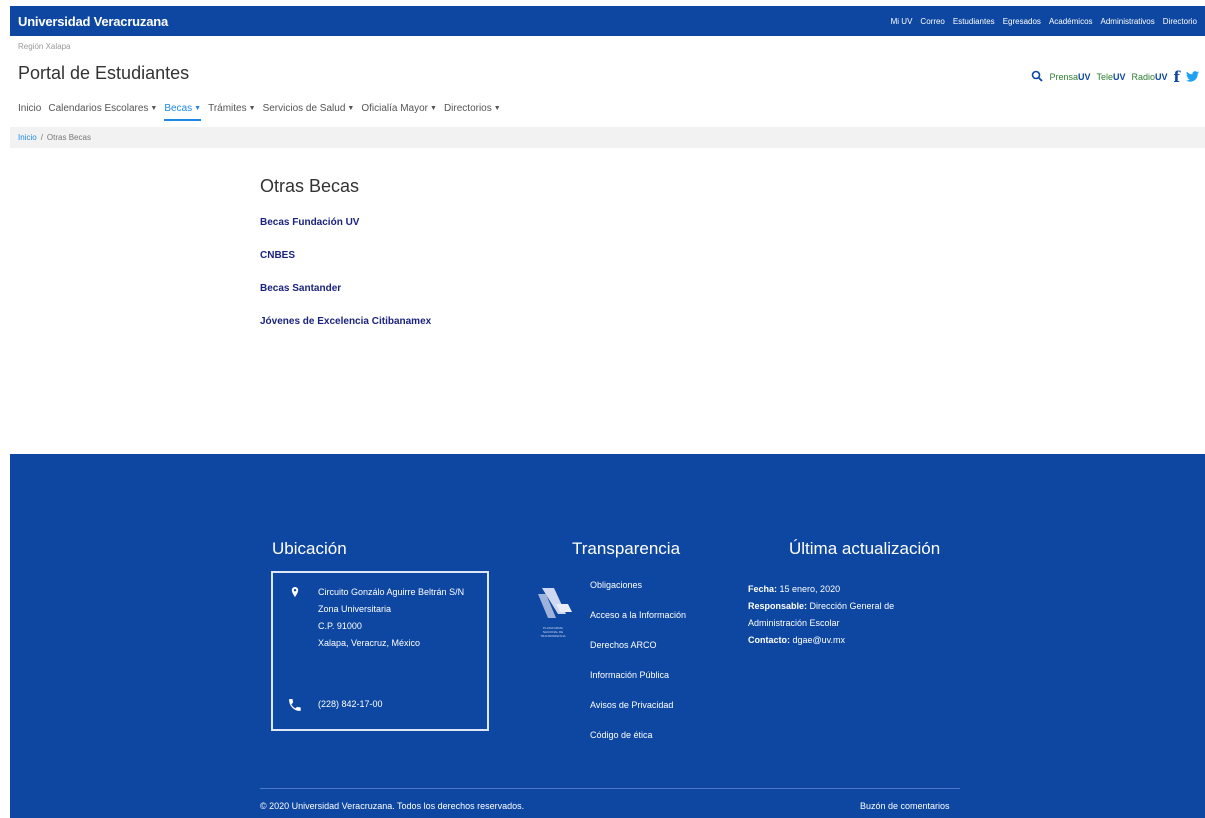 Image resolution: width=1205 pixels, height=818 pixels. Describe the element at coordinates (391, 592) in the screenshot. I see `address-line: Circuito Gonzálo Aguirre Beltrán S/N` at that location.